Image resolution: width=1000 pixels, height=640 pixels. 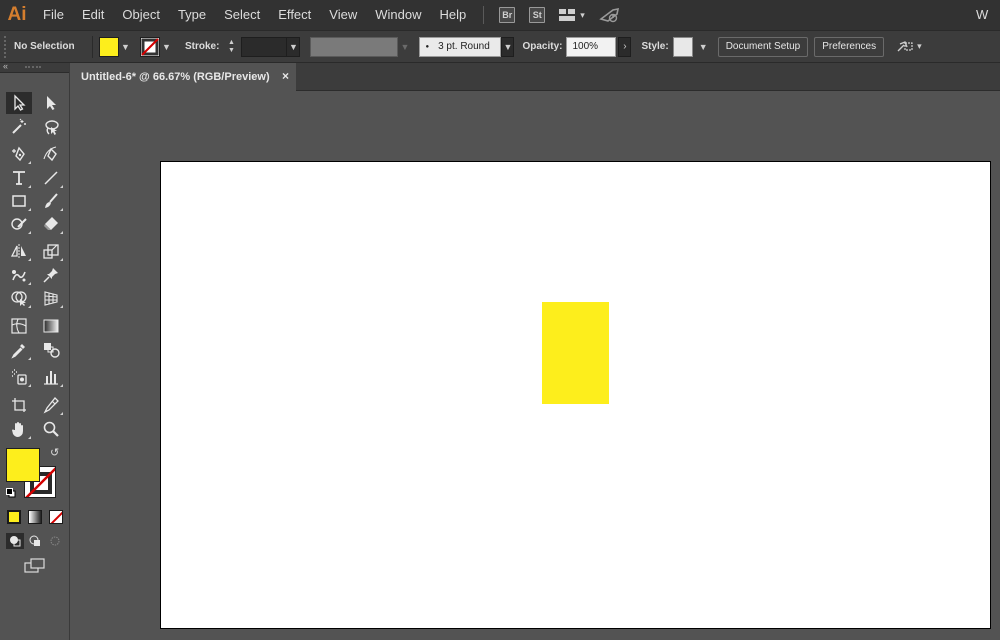 What do you see at coordinates (51, 326) in the screenshot?
I see `gradient-tool` at bounding box center [51, 326].